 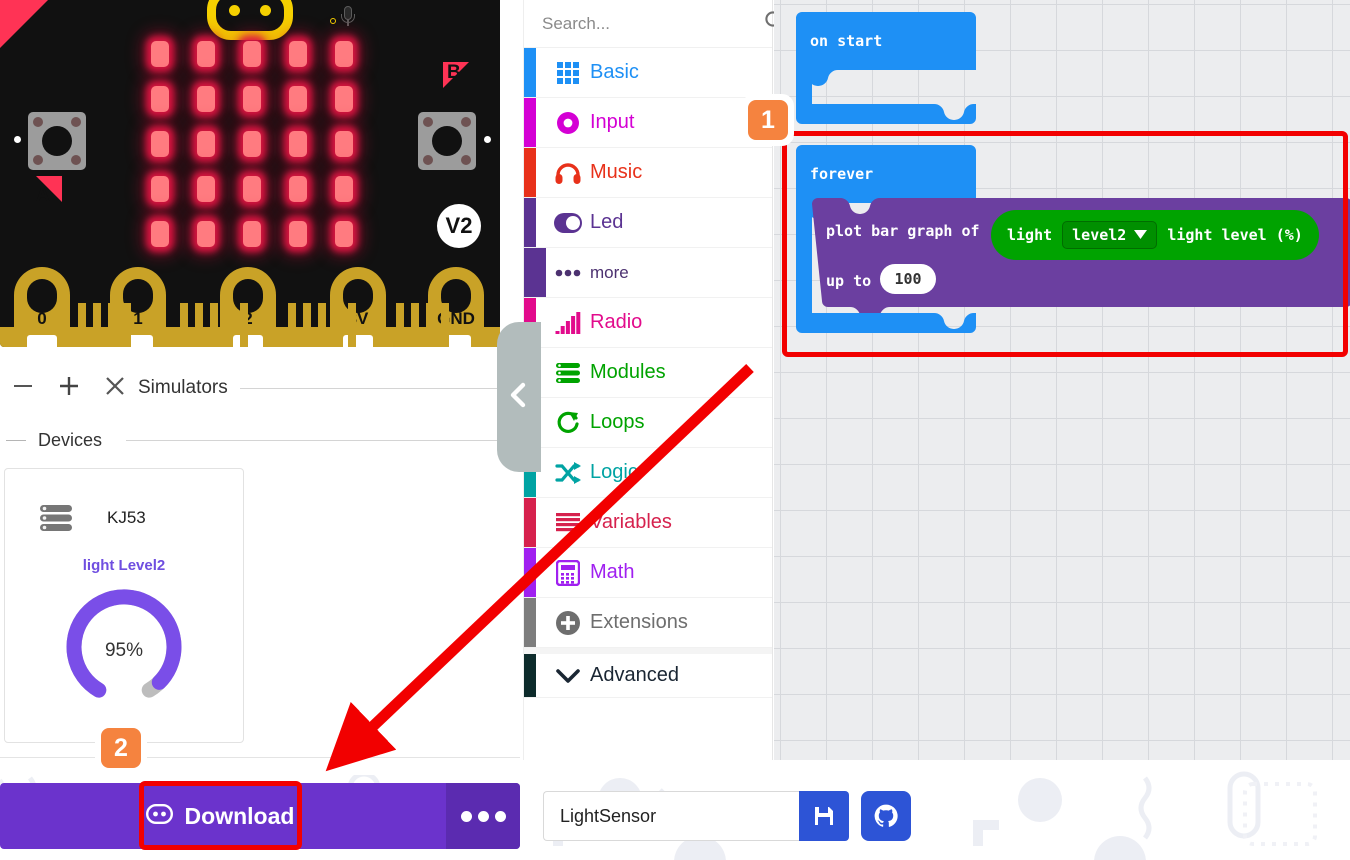 I want to click on close-simulator-button, so click(x=115, y=388).